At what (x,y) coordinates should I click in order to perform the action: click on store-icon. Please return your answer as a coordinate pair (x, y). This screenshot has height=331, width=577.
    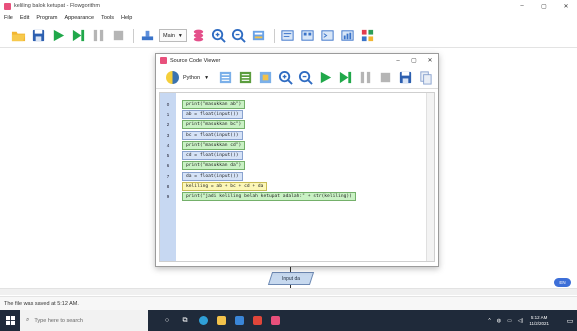
    Looking at the image, I should click on (239, 320).